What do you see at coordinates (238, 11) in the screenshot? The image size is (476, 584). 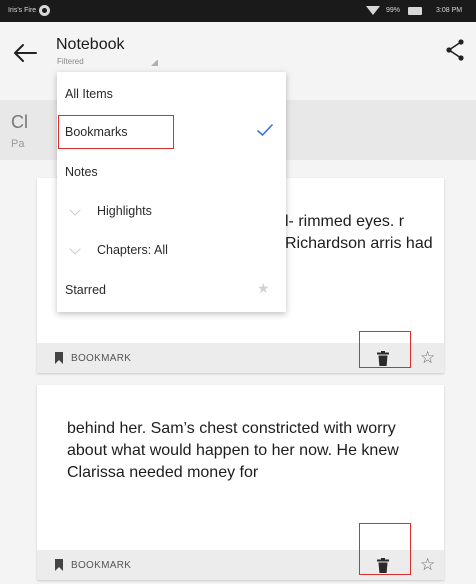 I see `status-bar: Iris's Fire 99% 3:08 PM` at bounding box center [238, 11].